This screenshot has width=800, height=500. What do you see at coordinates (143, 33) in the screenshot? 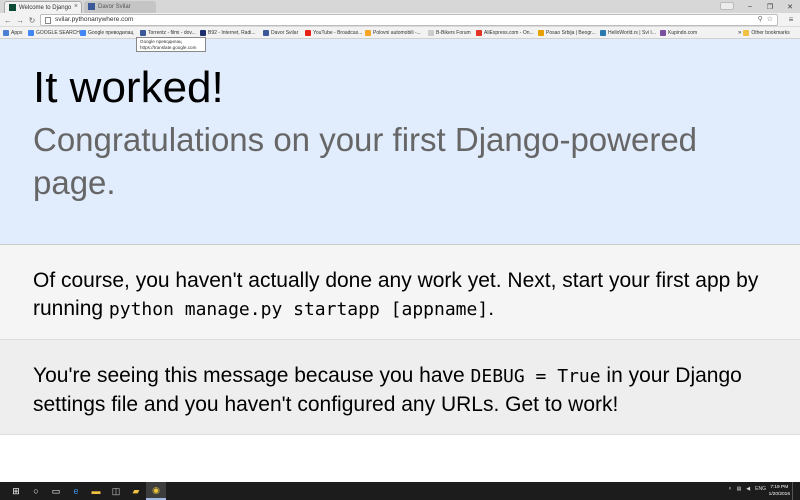
I see `torrentz-icon` at bounding box center [143, 33].